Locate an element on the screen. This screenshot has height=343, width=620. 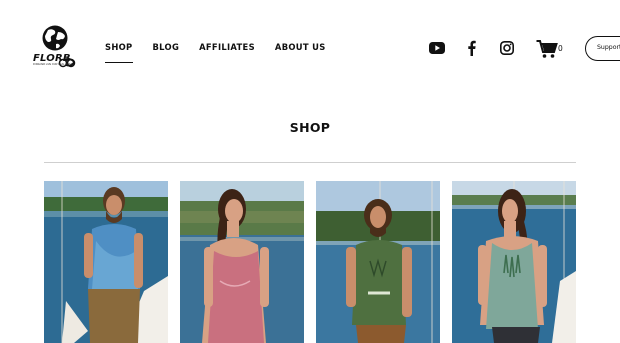
support-button: Support is located at coordinates (602, 48).